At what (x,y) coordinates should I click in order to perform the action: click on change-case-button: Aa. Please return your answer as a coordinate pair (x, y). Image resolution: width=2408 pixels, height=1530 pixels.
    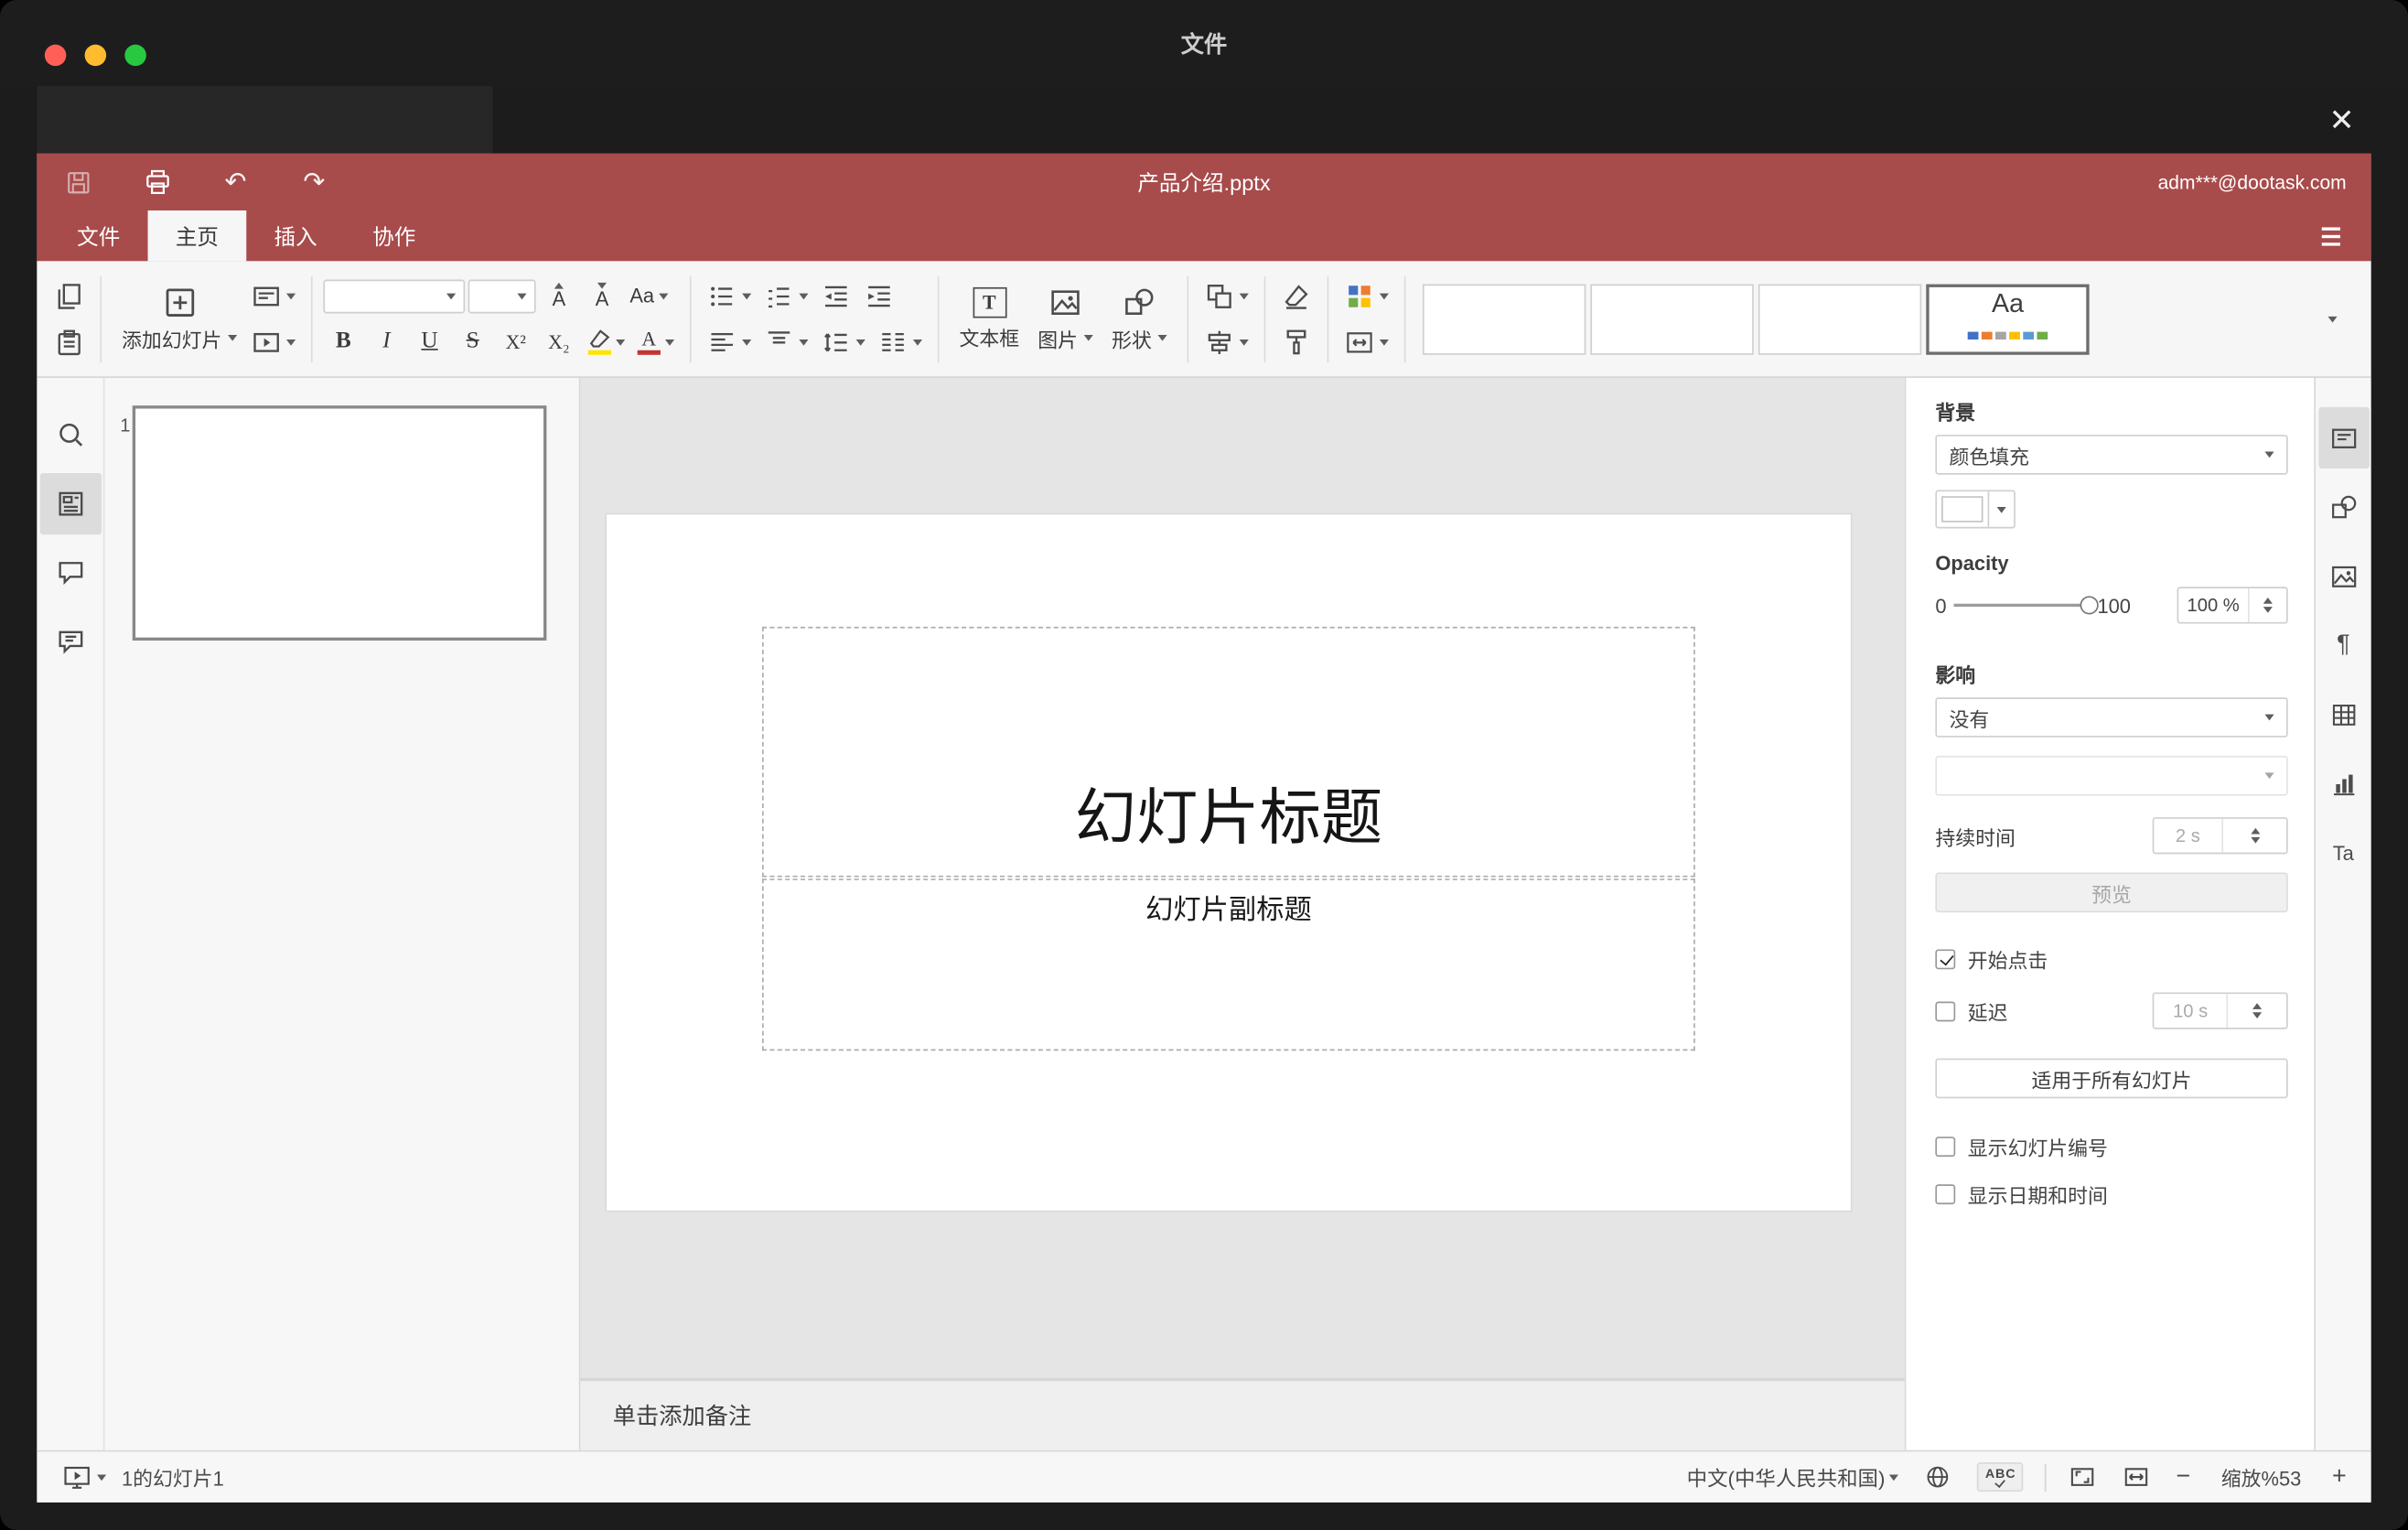
    Looking at the image, I should click on (648, 295).